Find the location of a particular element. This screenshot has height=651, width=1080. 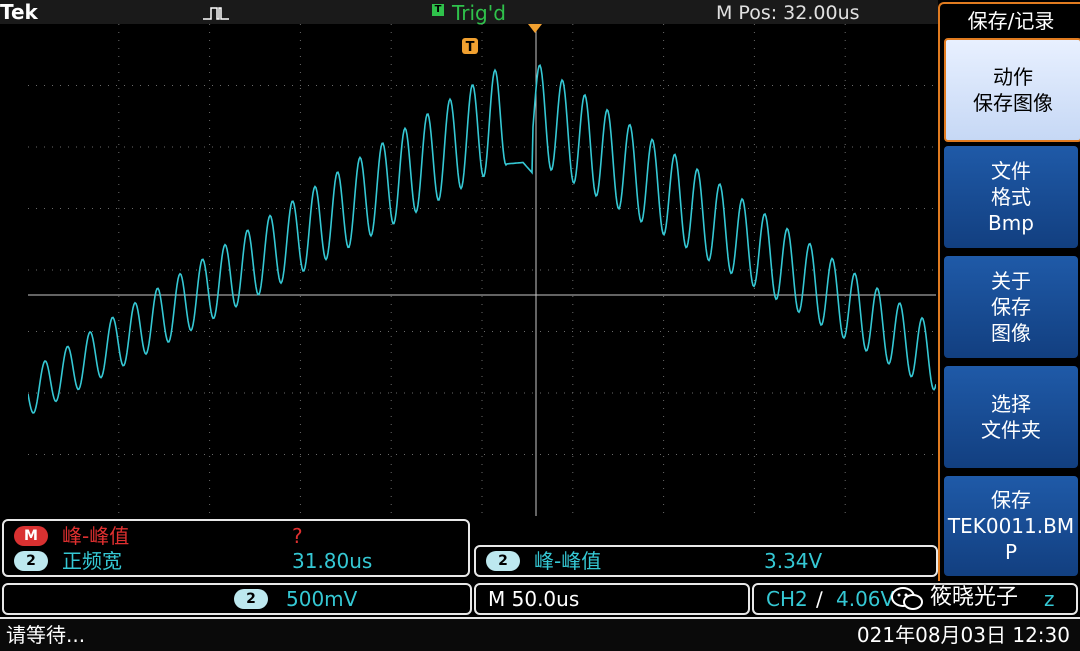

trigger-channel: CH2 is located at coordinates (787, 599).